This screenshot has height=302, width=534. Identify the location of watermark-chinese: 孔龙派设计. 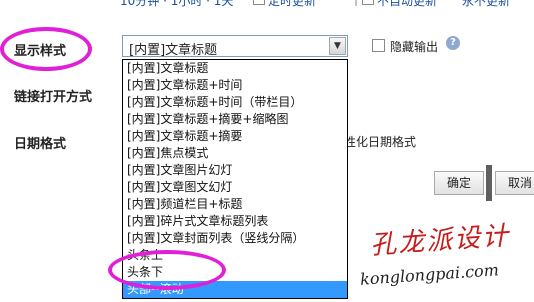
(440, 241).